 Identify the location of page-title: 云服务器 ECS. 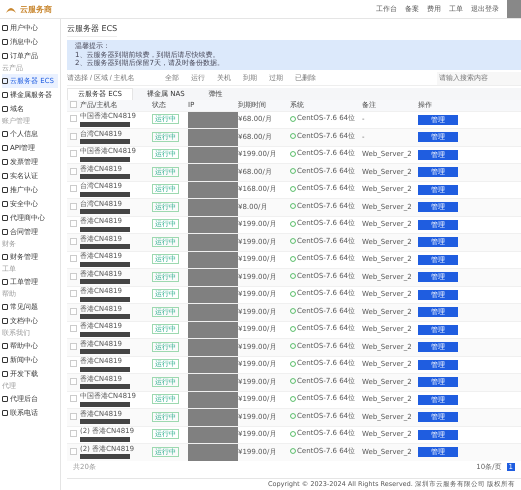
(92, 29).